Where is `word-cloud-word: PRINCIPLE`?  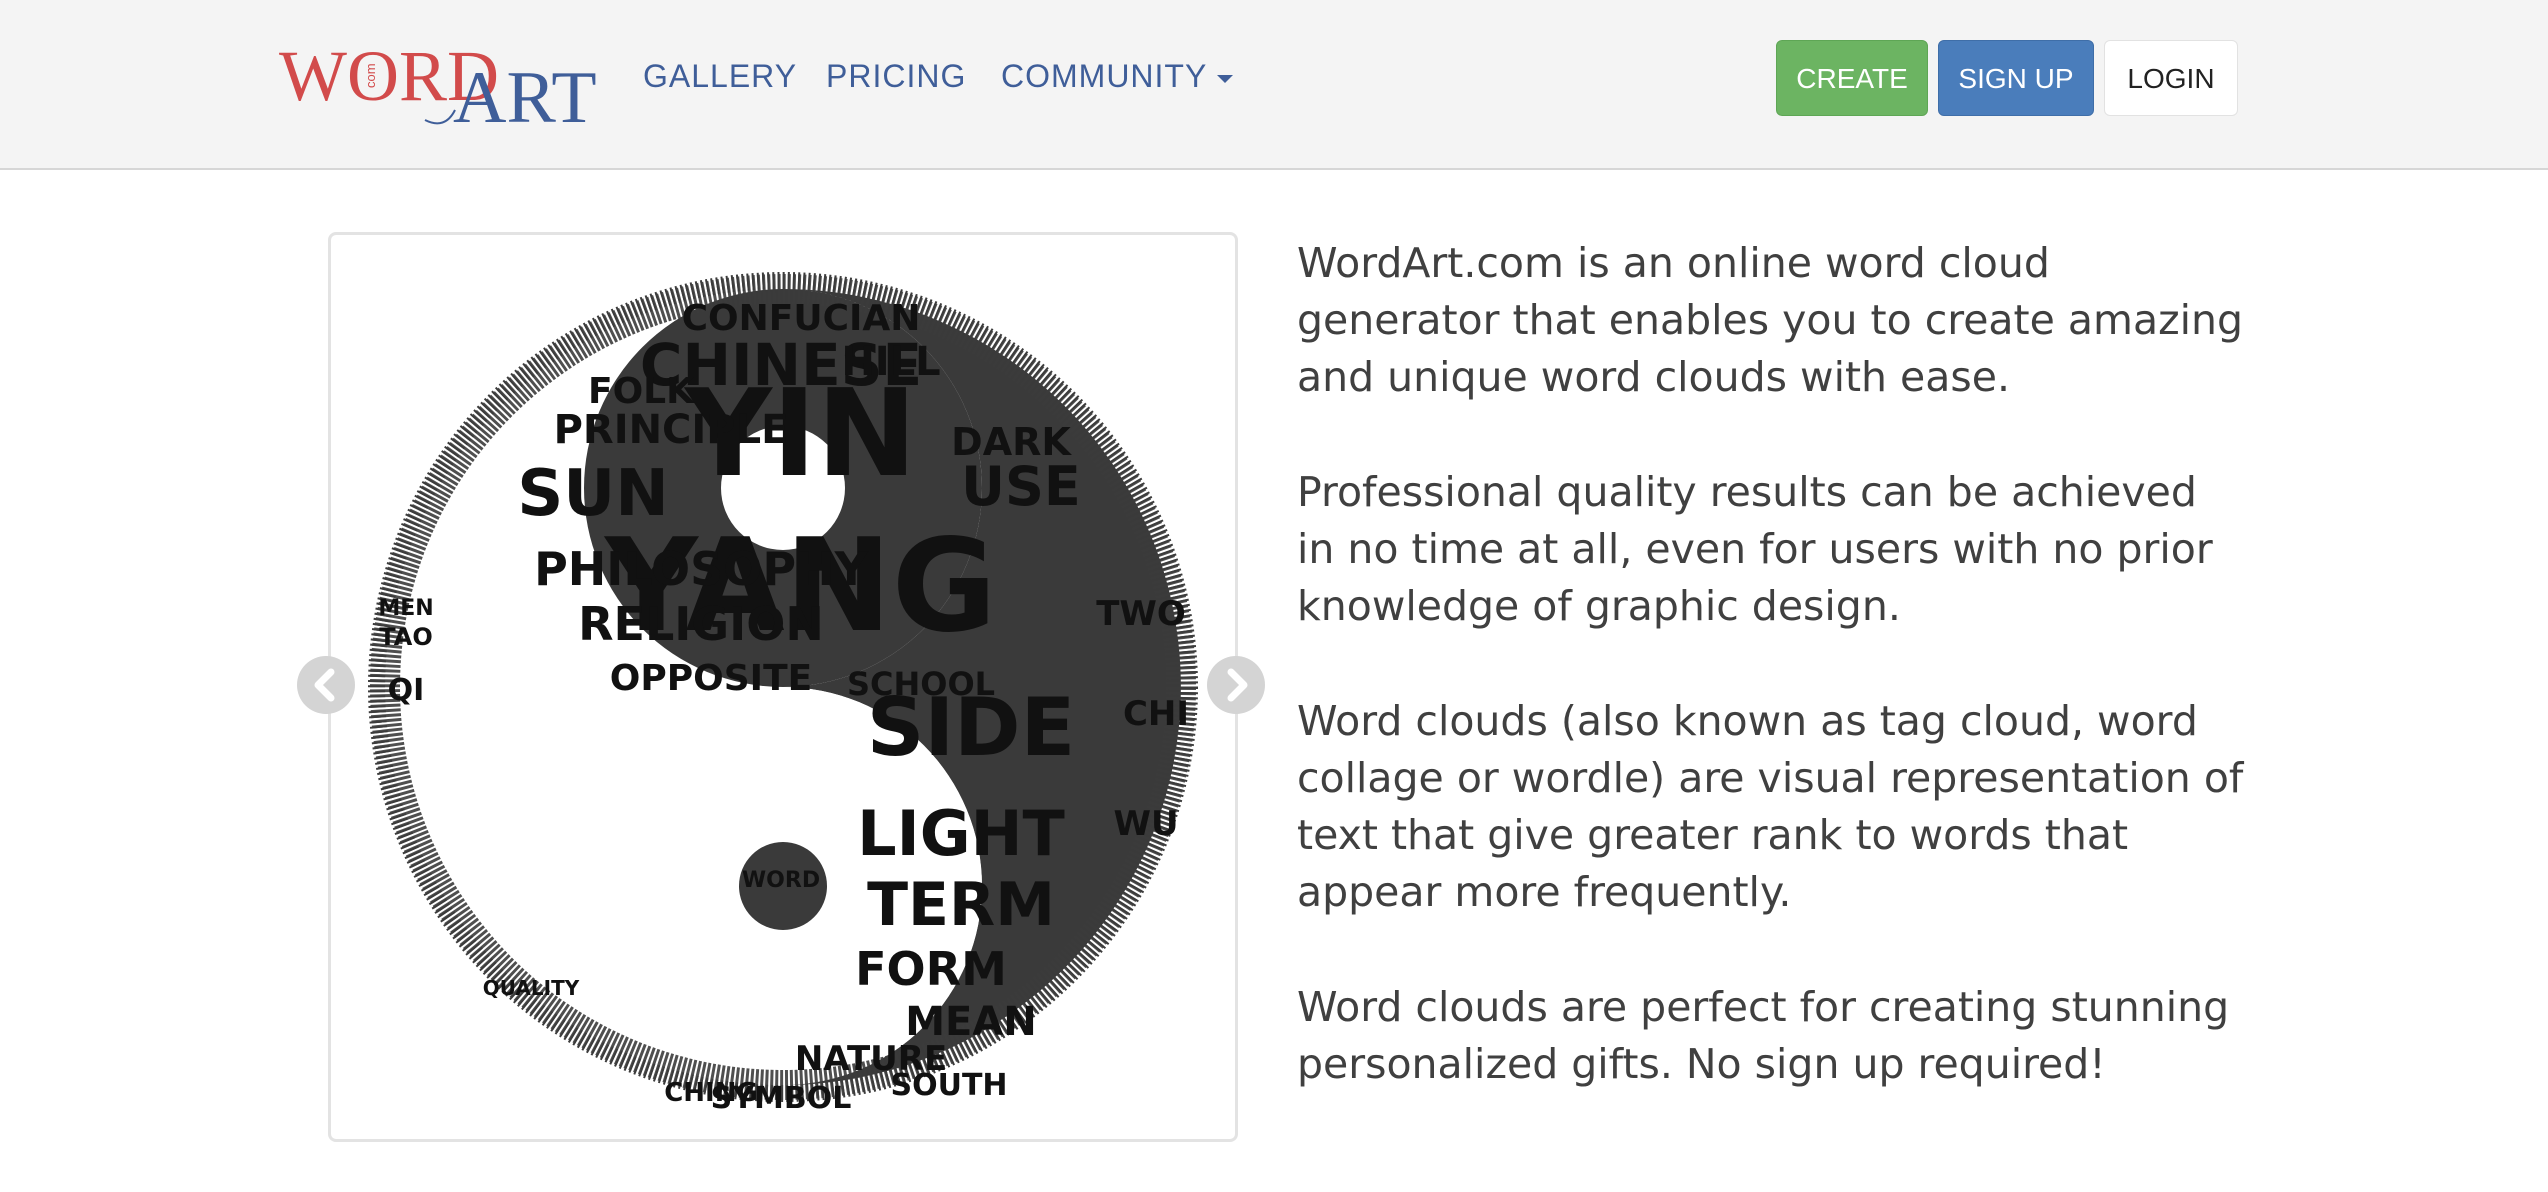 word-cloud-word: PRINCIPLE is located at coordinates (671, 430).